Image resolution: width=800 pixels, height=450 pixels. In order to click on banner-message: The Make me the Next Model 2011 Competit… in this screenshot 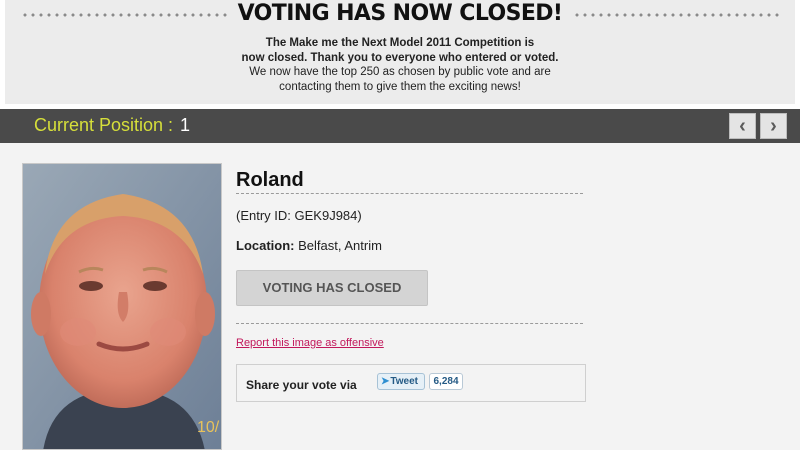, I will do `click(400, 65)`.